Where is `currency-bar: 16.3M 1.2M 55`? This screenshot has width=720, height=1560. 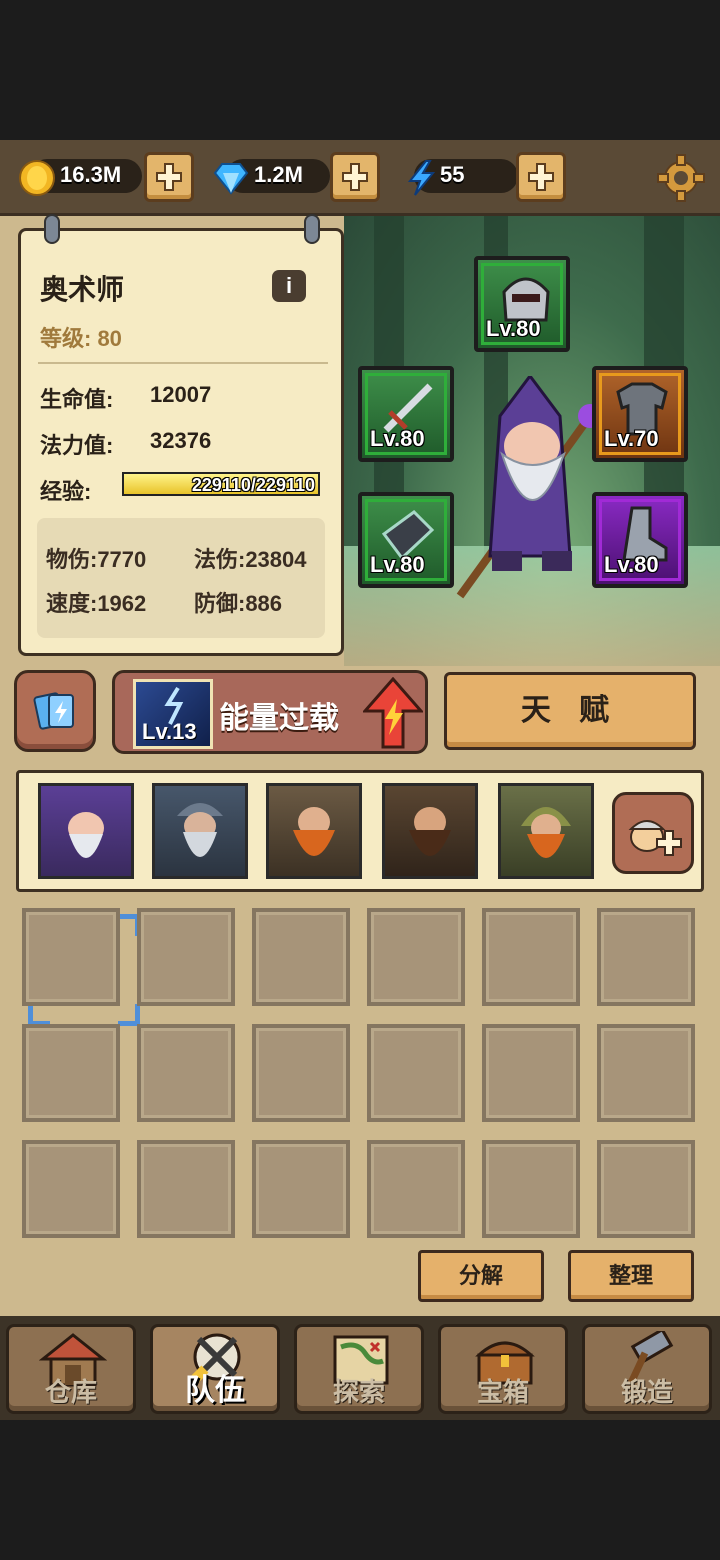
currency-bar: 16.3M 1.2M 55 is located at coordinates (360, 178).